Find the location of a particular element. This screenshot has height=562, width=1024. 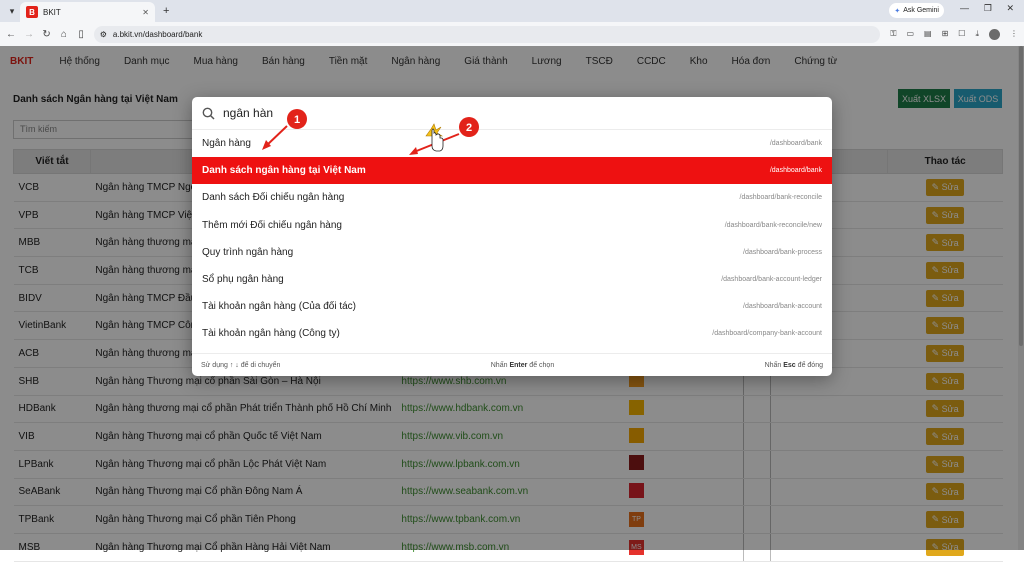

download-icon: ⤓ is located at coordinates (977, 34).